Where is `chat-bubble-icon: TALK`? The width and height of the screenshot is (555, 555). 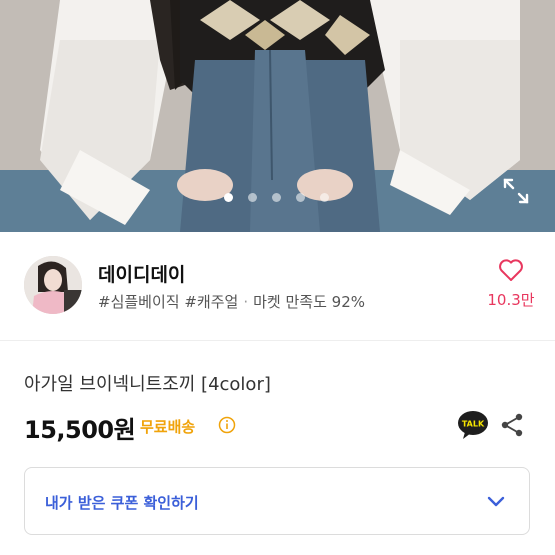
chat-bubble-icon: TALK is located at coordinates (473, 425).